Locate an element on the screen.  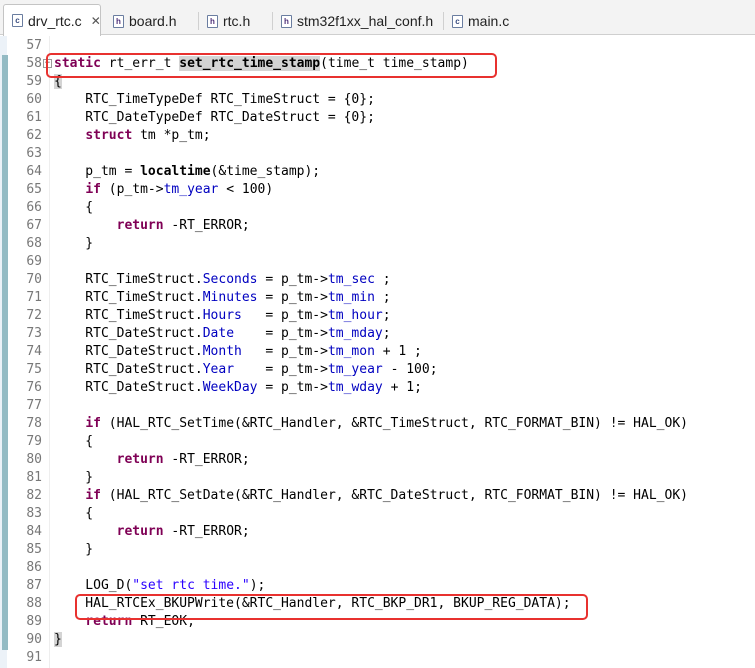
line-number: 77 is located at coordinates (34, 405).